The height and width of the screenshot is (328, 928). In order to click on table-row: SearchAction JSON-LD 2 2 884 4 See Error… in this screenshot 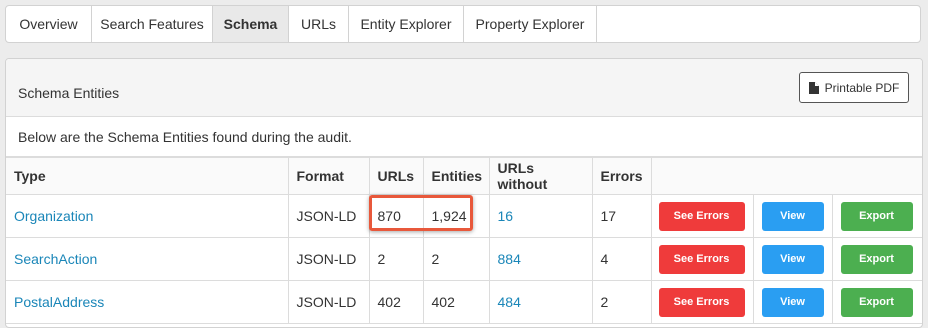, I will do `click(464, 259)`.